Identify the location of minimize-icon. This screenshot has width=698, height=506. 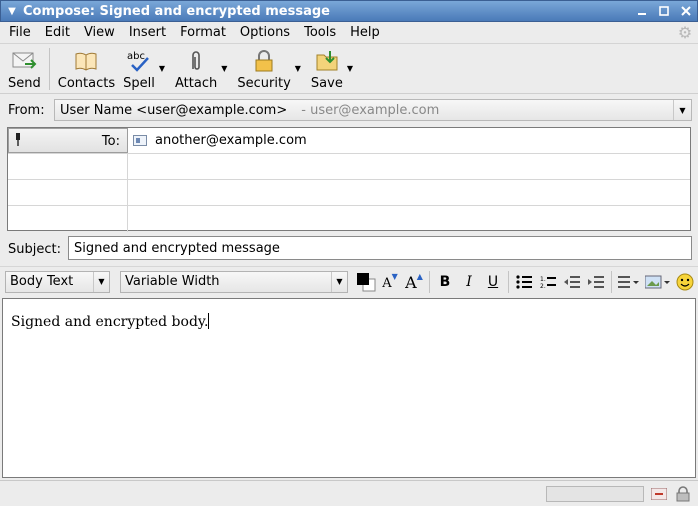
(642, 14).